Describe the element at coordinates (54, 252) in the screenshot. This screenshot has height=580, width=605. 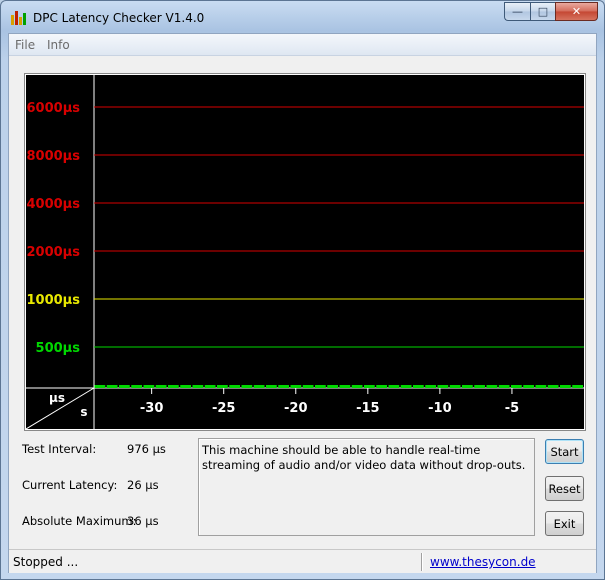
I see `y-tick-label: 2000µs` at that location.